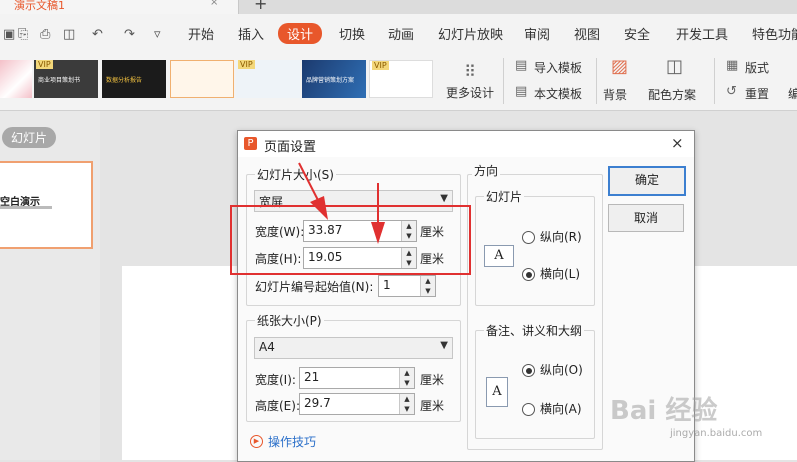 This screenshot has height=462, width=797. Describe the element at coordinates (664, 411) in the screenshot. I see `baidu-watermark-logo: Bai 经验` at that location.